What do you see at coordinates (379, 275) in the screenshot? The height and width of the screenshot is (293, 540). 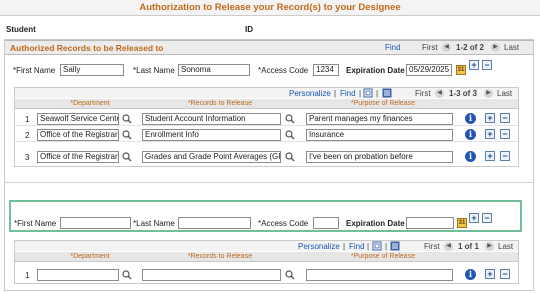 I see `purpose-input` at bounding box center [379, 275].